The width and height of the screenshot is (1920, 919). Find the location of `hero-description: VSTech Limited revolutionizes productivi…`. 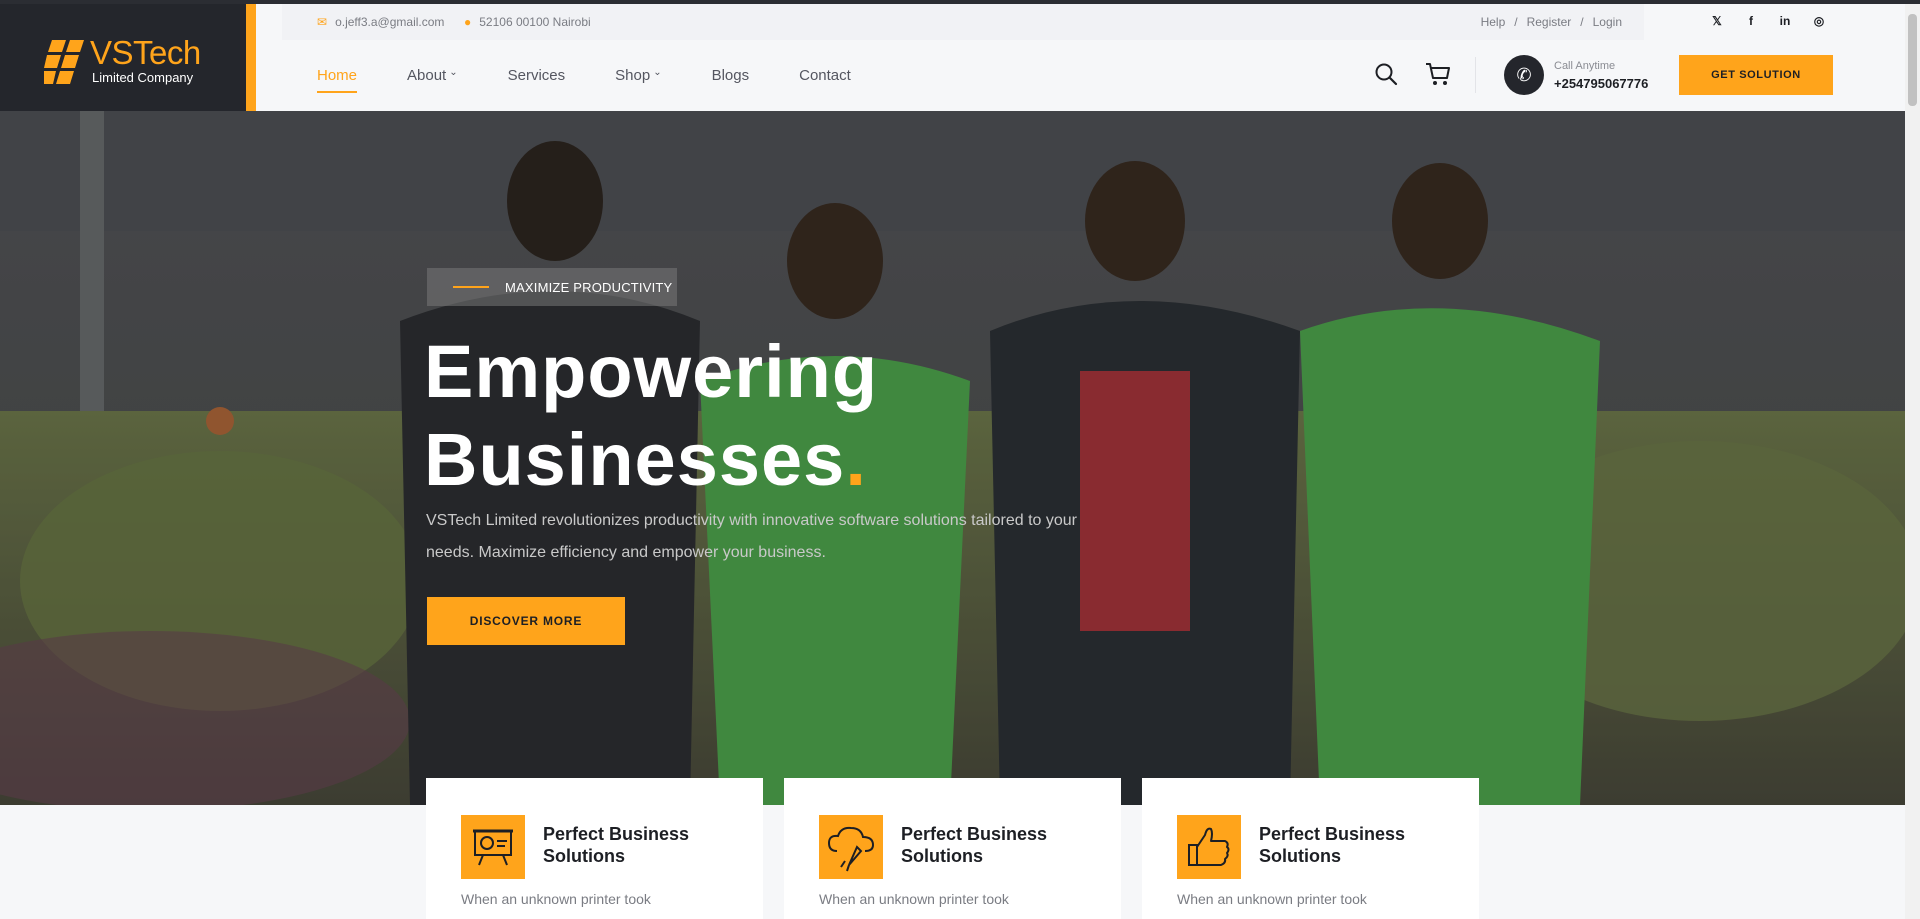

hero-description: VSTech Limited revolutionizes productivi… is located at coordinates (751, 536).